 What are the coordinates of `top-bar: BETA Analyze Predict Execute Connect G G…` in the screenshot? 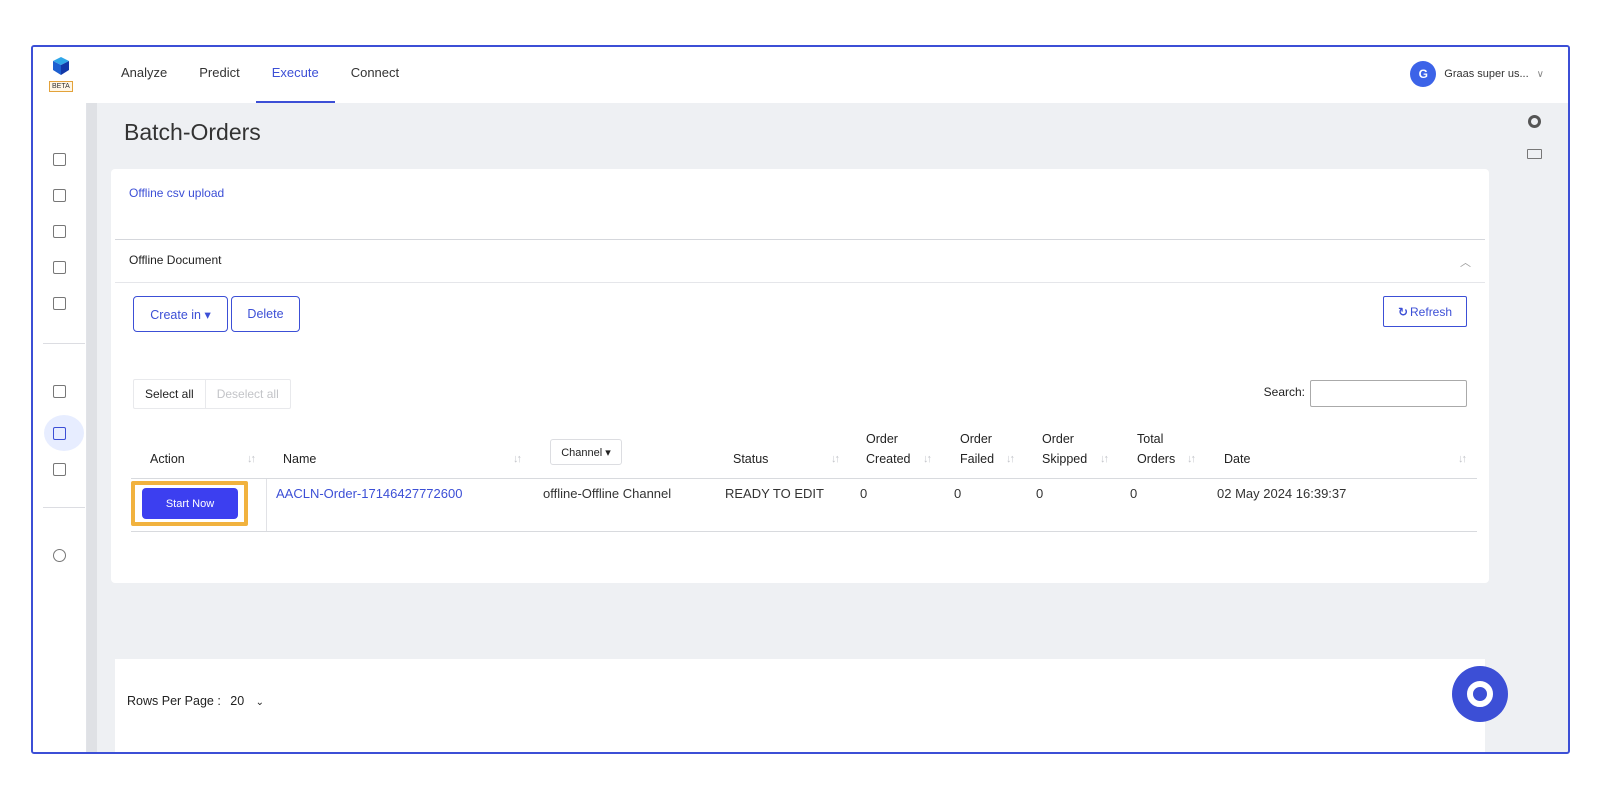 It's located at (800, 75).